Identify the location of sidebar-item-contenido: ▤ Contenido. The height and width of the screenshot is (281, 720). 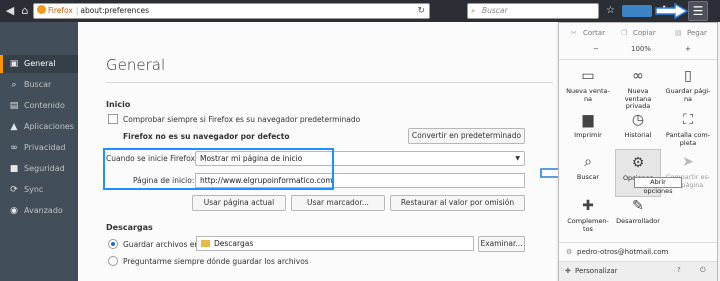
(39, 106).